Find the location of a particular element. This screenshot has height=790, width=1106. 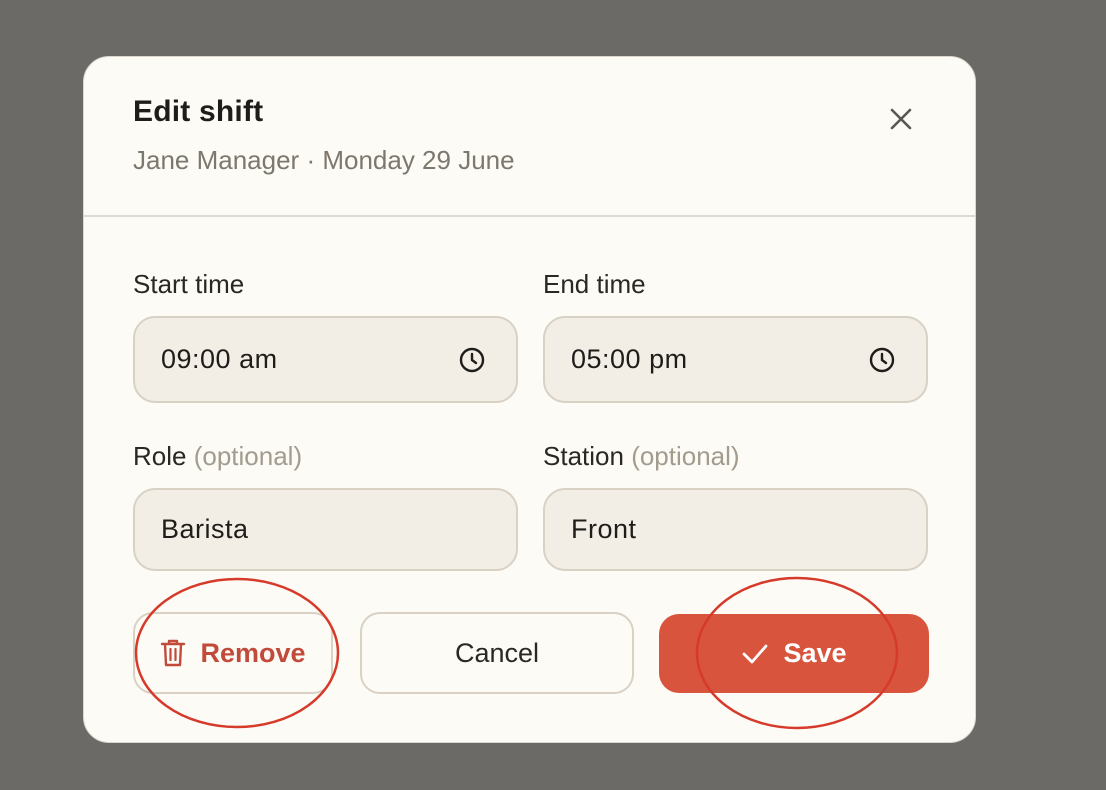

end-time-value: 05:00 pm is located at coordinates (629, 359).